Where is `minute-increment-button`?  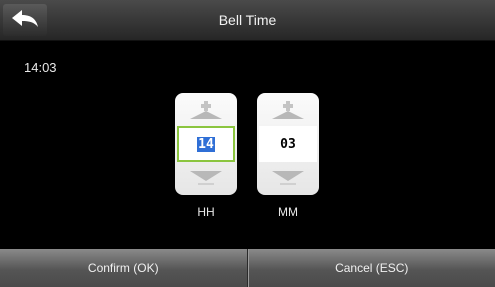 minute-increment-button is located at coordinates (288, 110).